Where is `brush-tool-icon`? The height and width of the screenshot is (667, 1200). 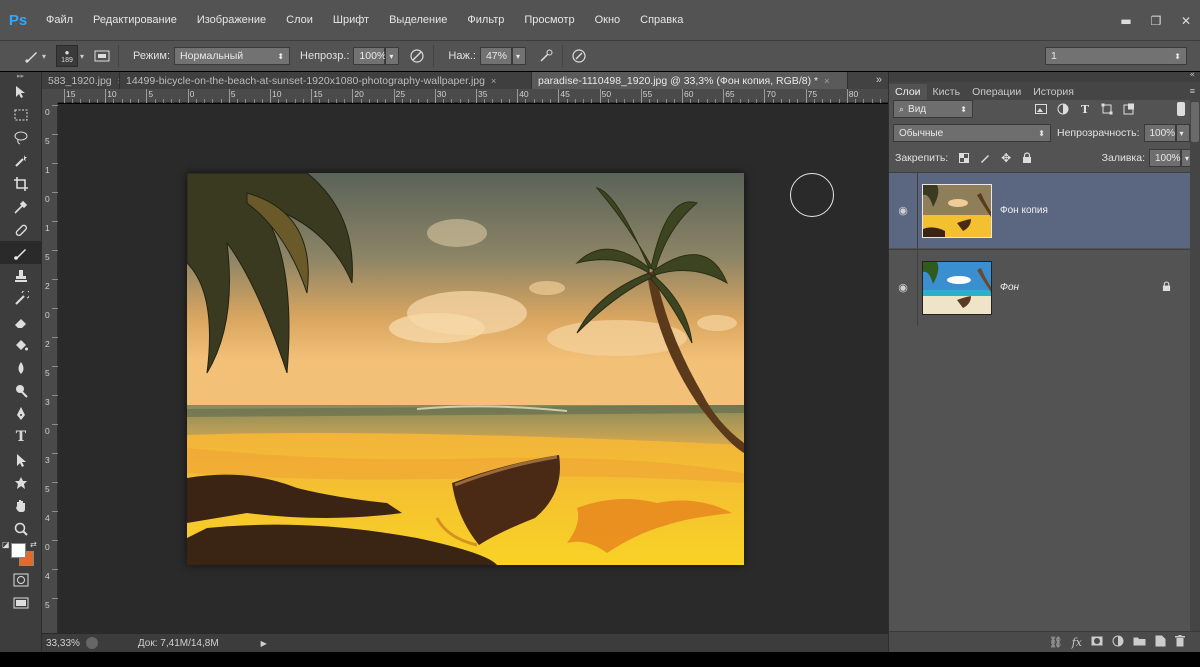 brush-tool-icon is located at coordinates (21, 252).